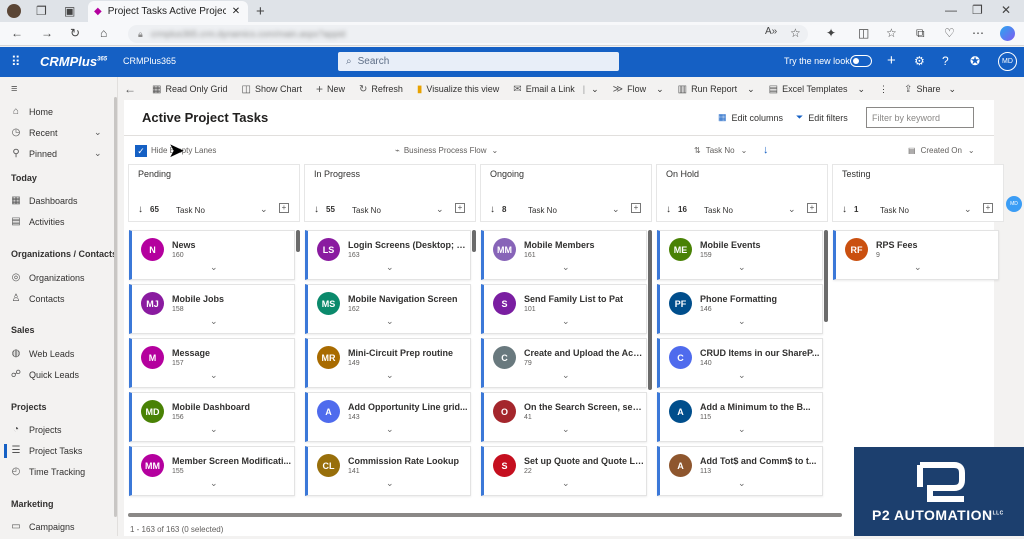 This screenshot has width=1024, height=539. I want to click on back-icon: ←, so click(17, 33).